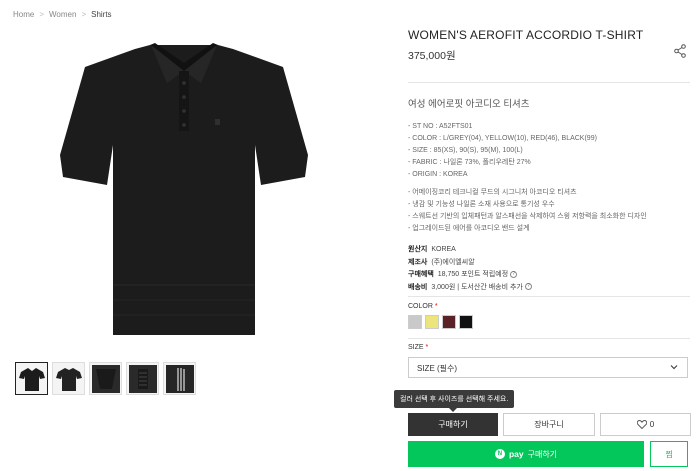 The image size is (700, 471). What do you see at coordinates (652, 424) in the screenshot?
I see `like-count: 0` at bounding box center [652, 424].